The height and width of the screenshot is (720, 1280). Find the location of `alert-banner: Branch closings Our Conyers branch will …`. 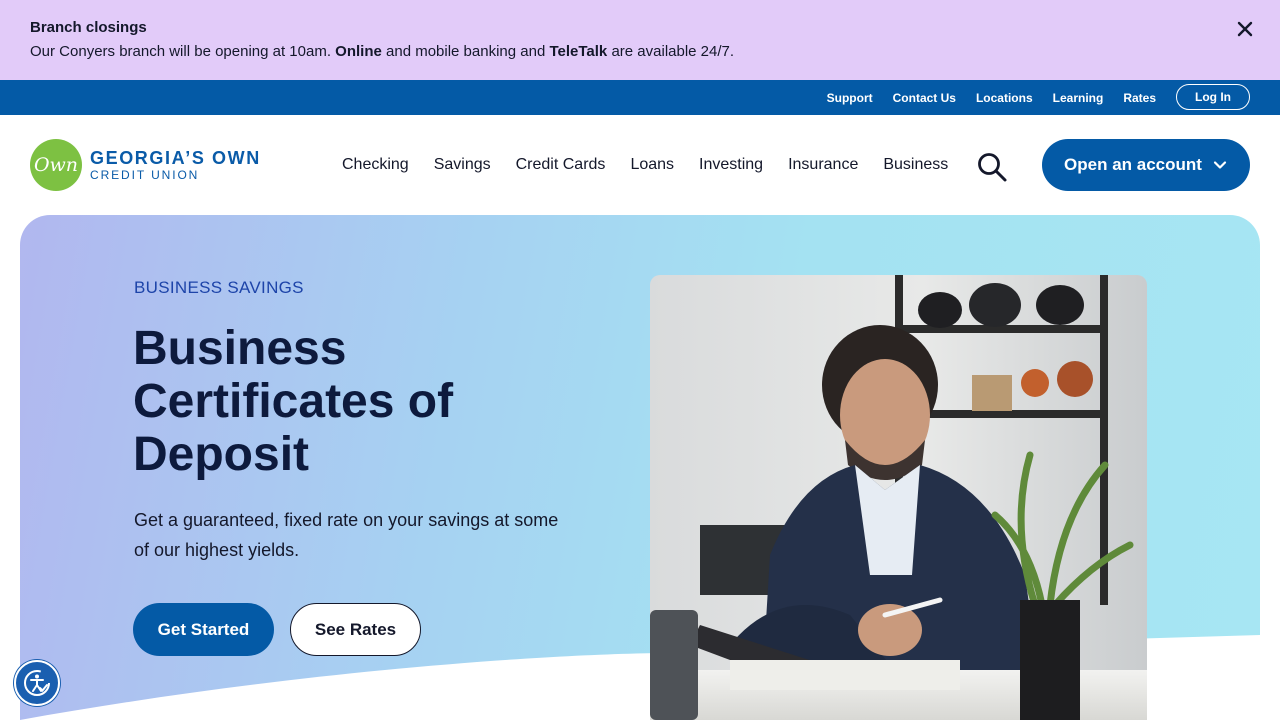

alert-banner: Branch closings Our Conyers branch will … is located at coordinates (640, 40).